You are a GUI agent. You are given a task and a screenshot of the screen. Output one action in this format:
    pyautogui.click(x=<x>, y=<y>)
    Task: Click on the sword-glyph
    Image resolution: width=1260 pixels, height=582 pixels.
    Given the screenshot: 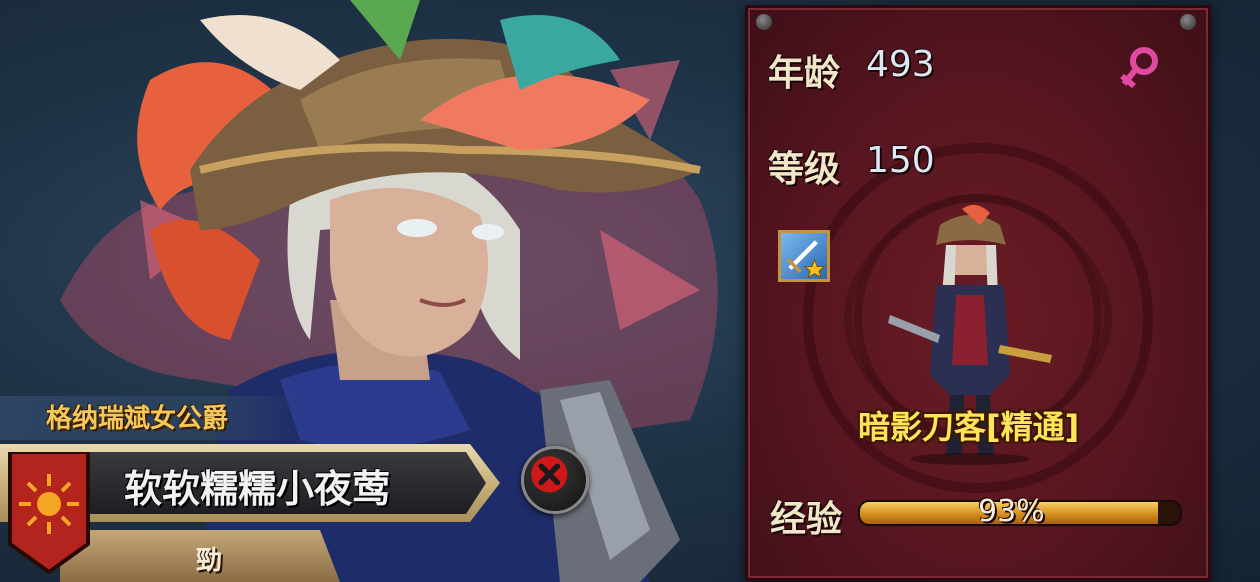 What is the action you would take?
    pyautogui.click(x=806, y=259)
    